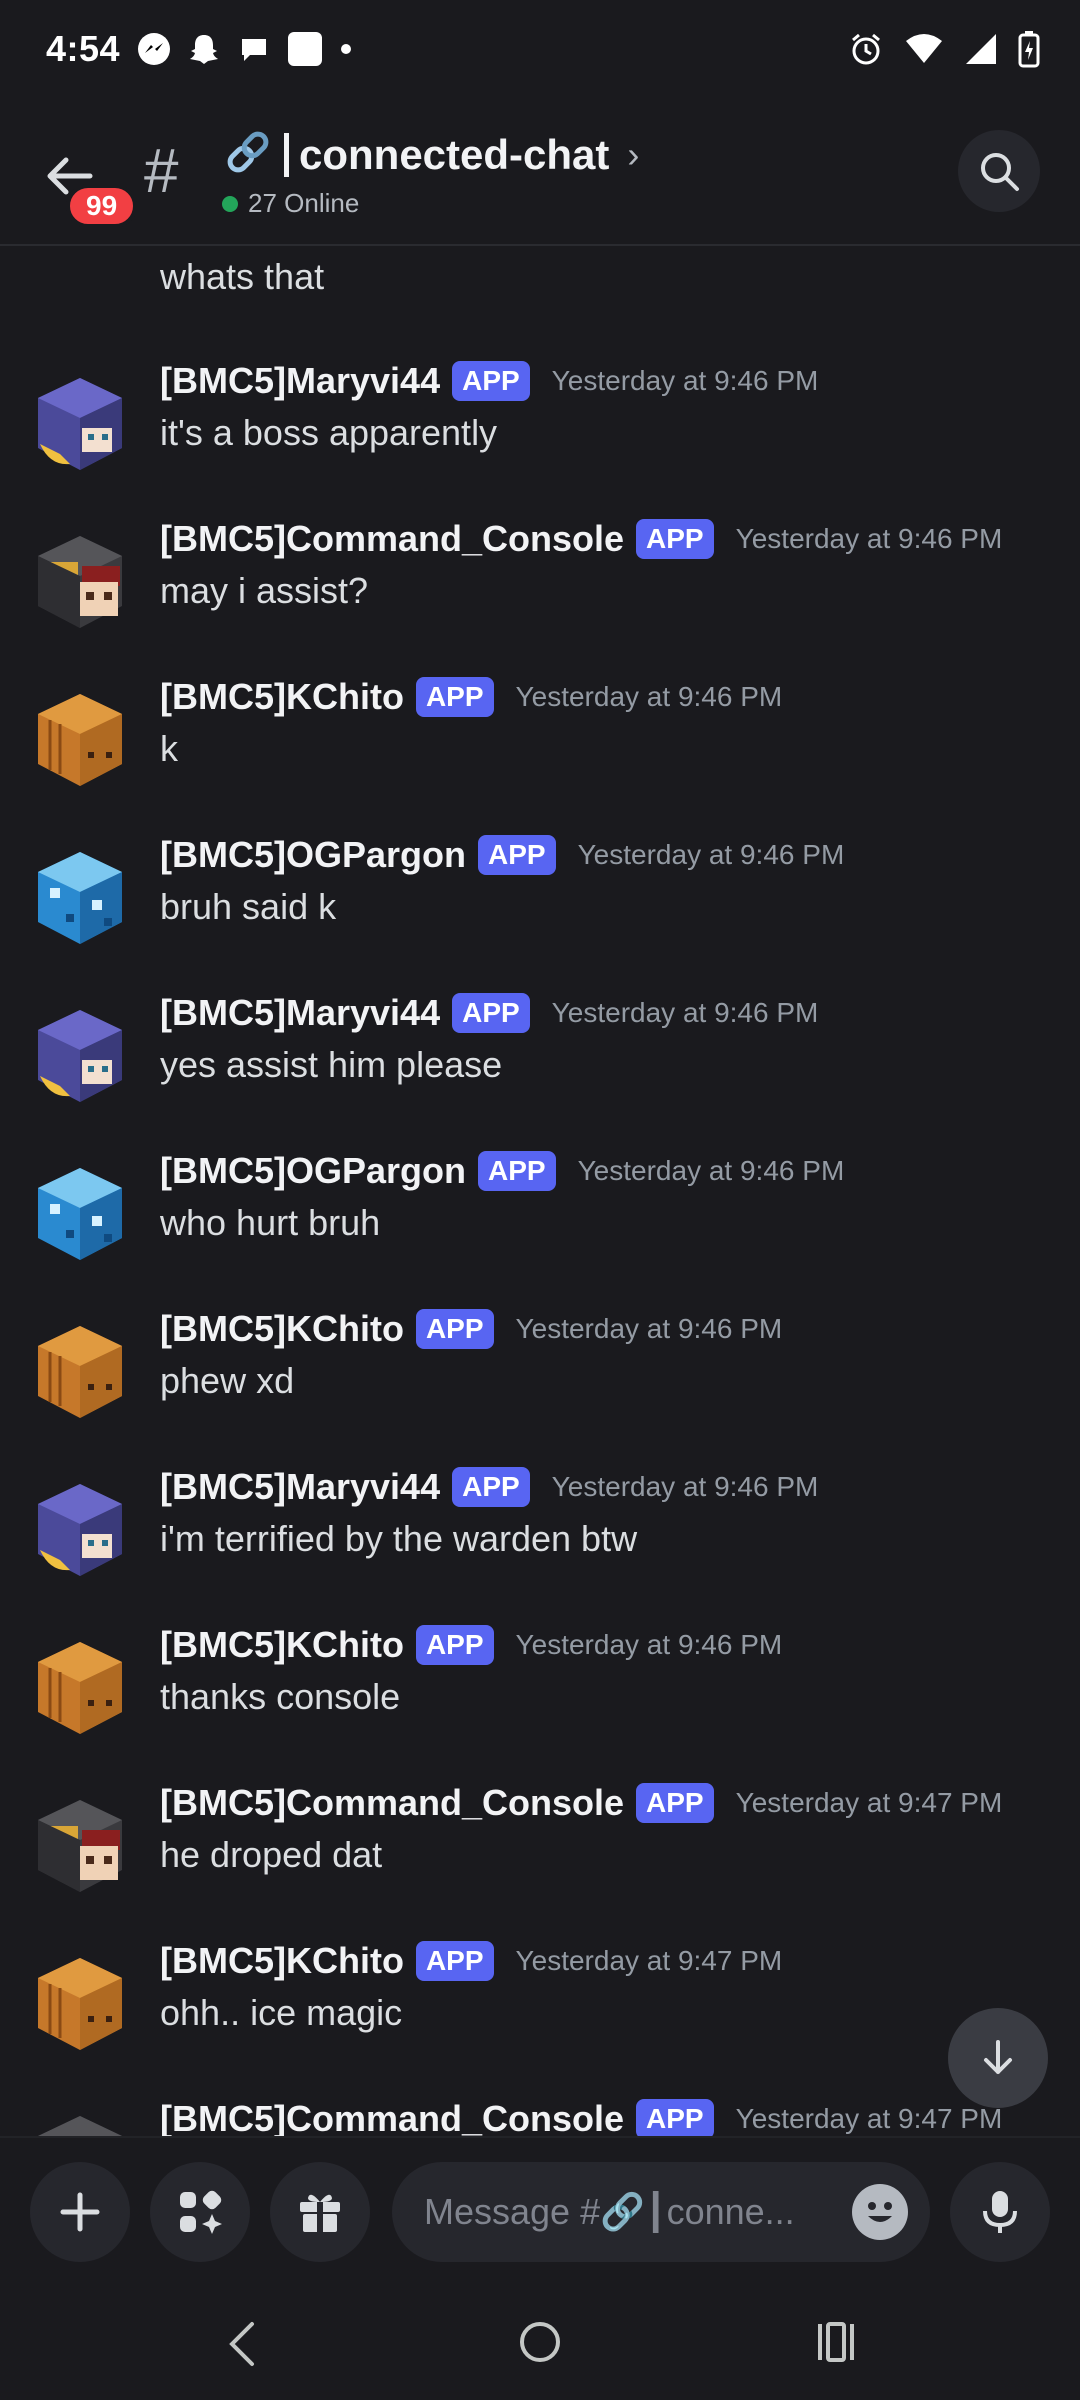 The width and height of the screenshot is (1080, 2400). I want to click on notification-icons, so click(245, 51).